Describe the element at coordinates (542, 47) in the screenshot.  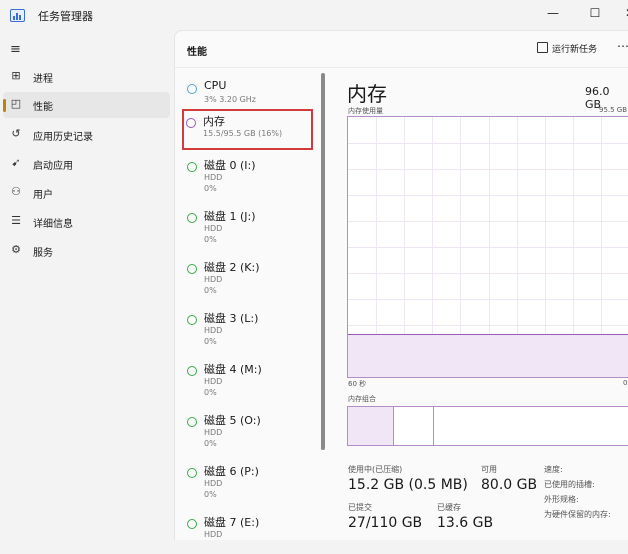
I see `new-task-icon` at that location.